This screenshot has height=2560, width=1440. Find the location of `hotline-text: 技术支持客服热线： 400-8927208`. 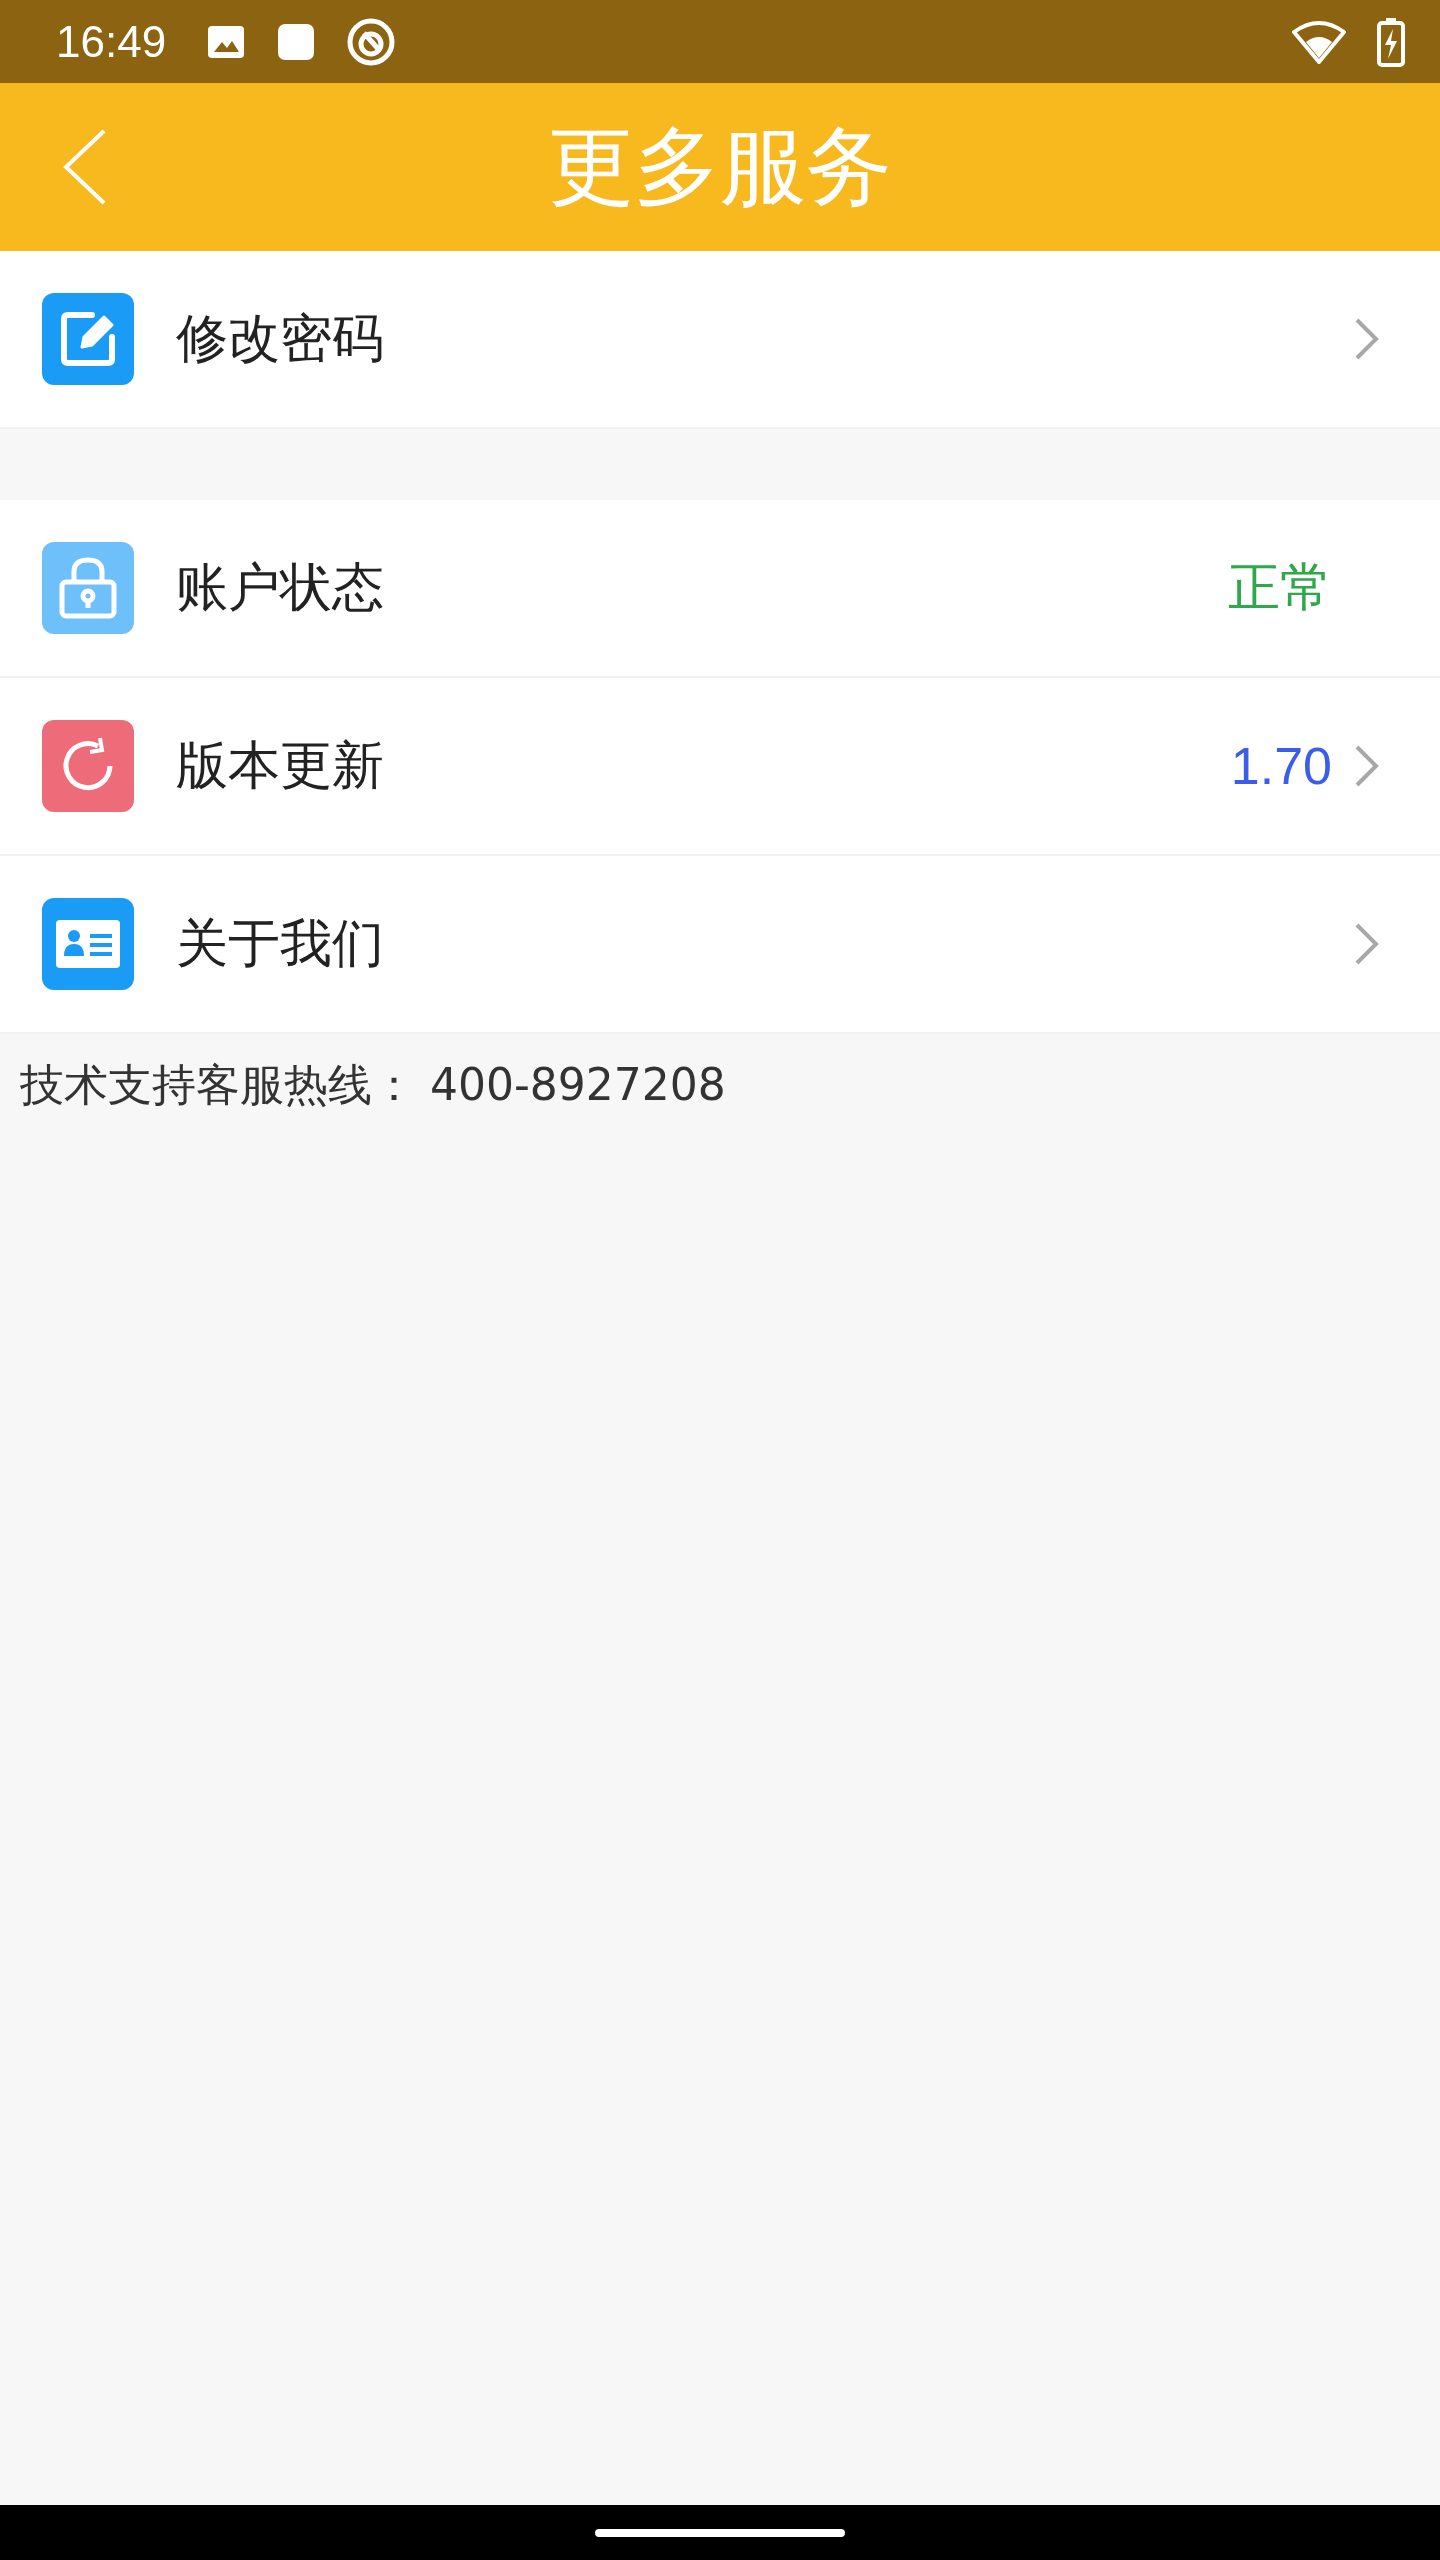

hotline-text: 技术支持客服热线： 400-8927208 is located at coordinates (373, 1085).